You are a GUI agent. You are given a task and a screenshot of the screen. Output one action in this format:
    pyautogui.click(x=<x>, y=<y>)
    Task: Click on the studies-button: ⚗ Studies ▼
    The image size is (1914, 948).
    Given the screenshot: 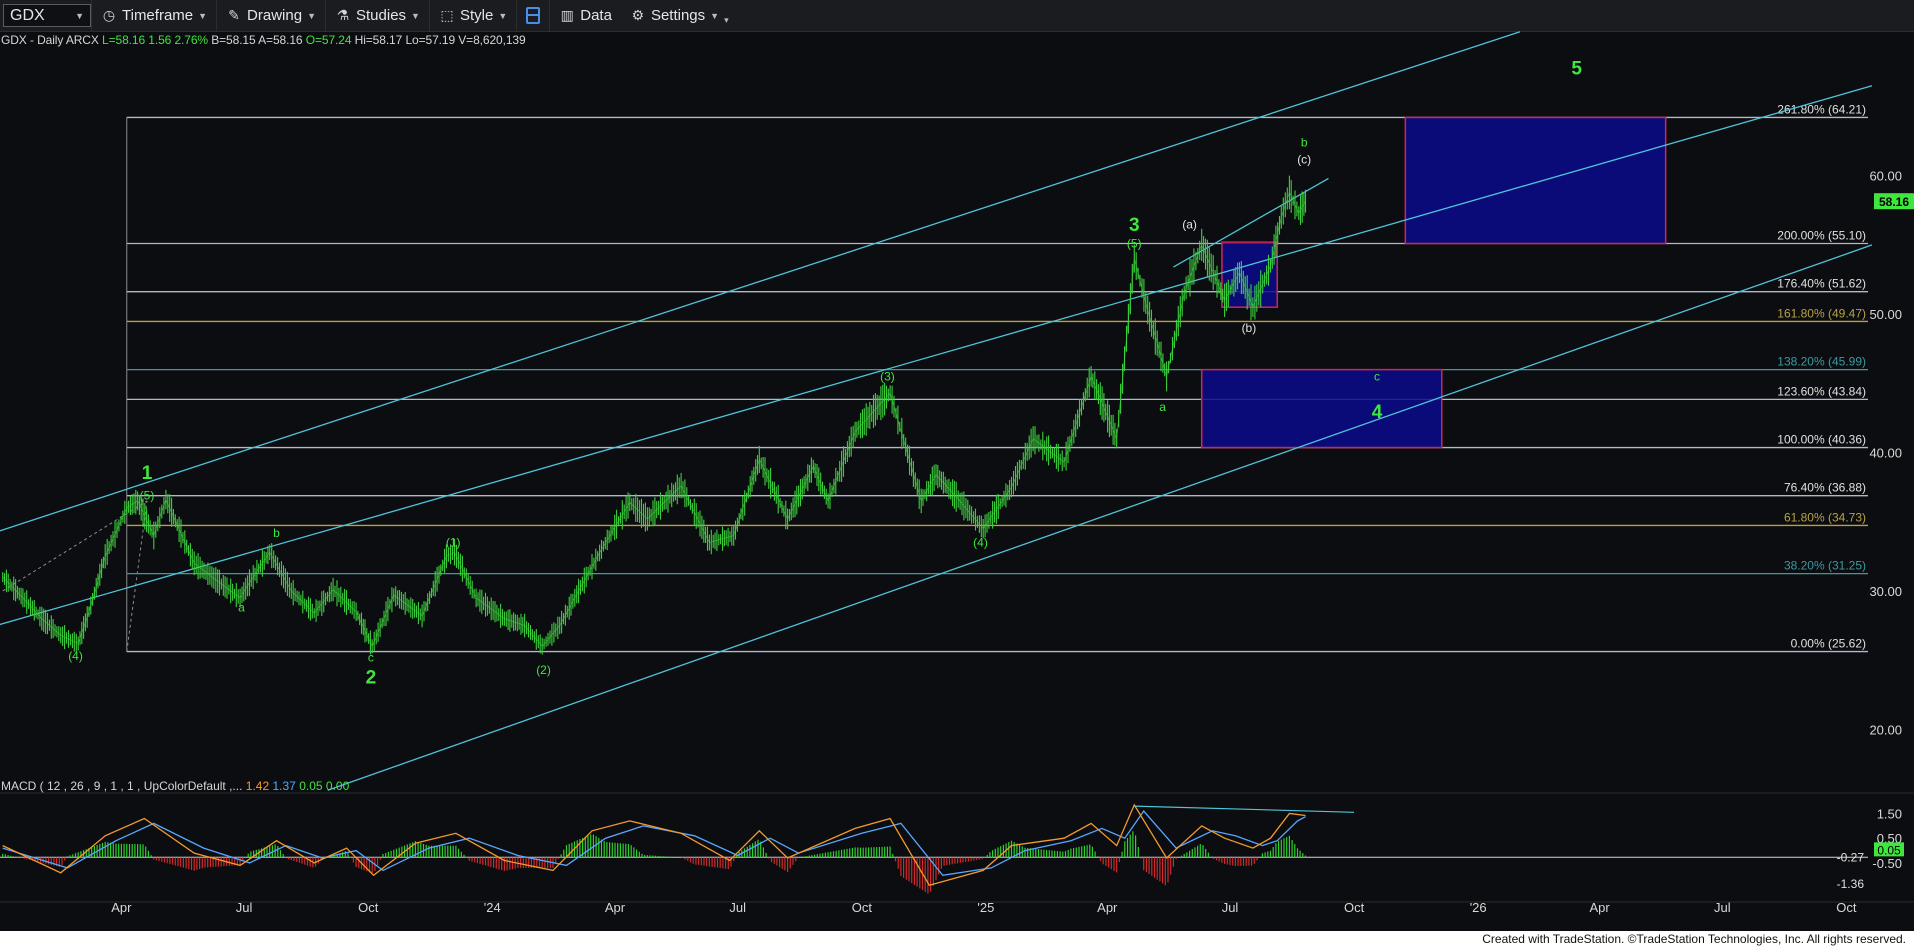 What is the action you would take?
    pyautogui.click(x=377, y=15)
    